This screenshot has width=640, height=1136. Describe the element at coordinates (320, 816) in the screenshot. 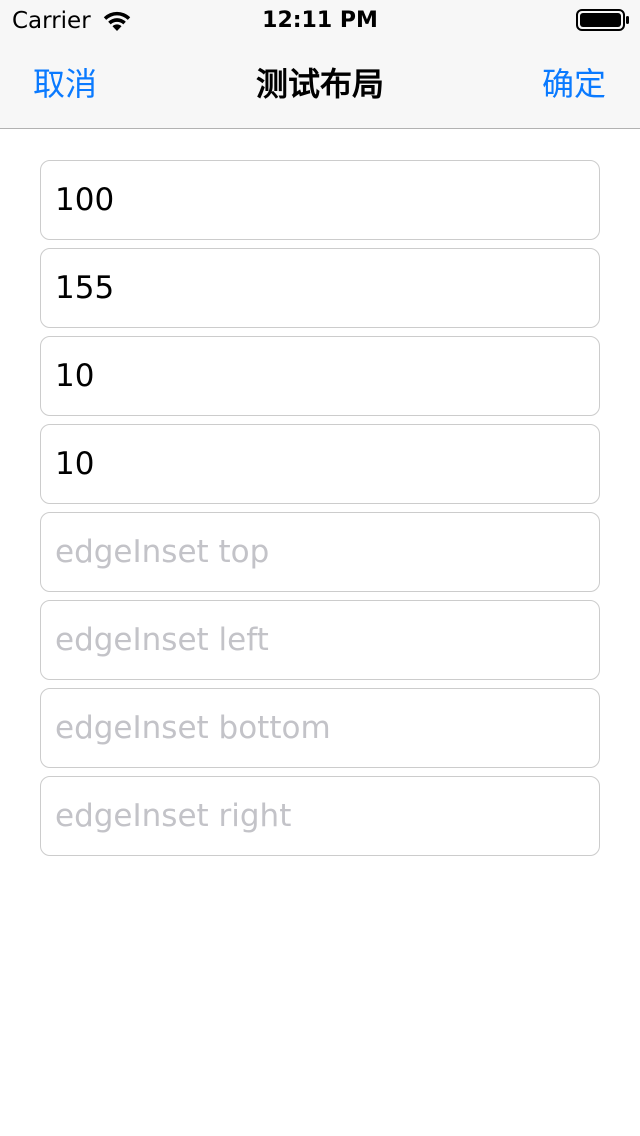

I see `edge-inset-right-field` at that location.